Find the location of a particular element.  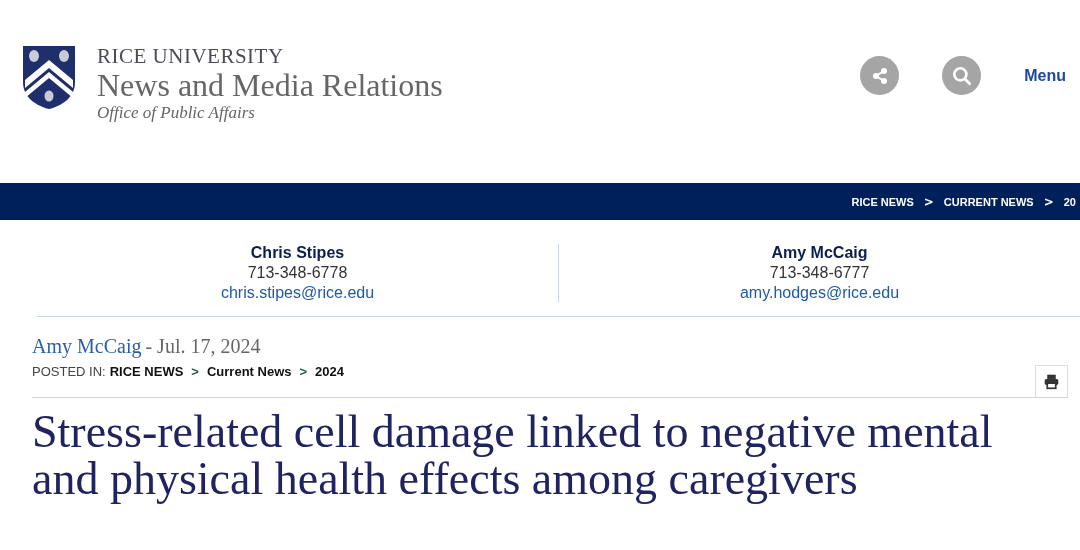

post-date: - Jul. 17, 2024 is located at coordinates (203, 346).